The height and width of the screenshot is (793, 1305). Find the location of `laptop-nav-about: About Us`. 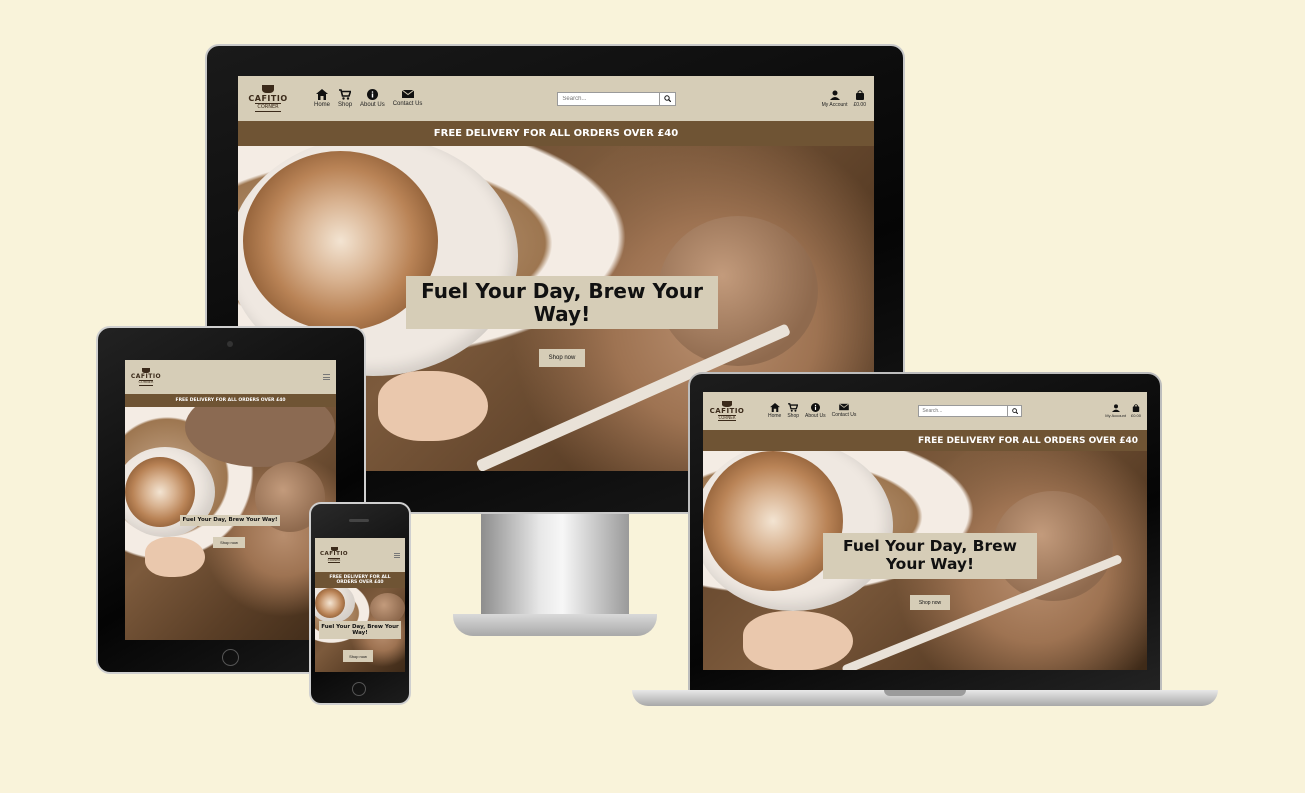

laptop-nav-about: About Us is located at coordinates (815, 411).